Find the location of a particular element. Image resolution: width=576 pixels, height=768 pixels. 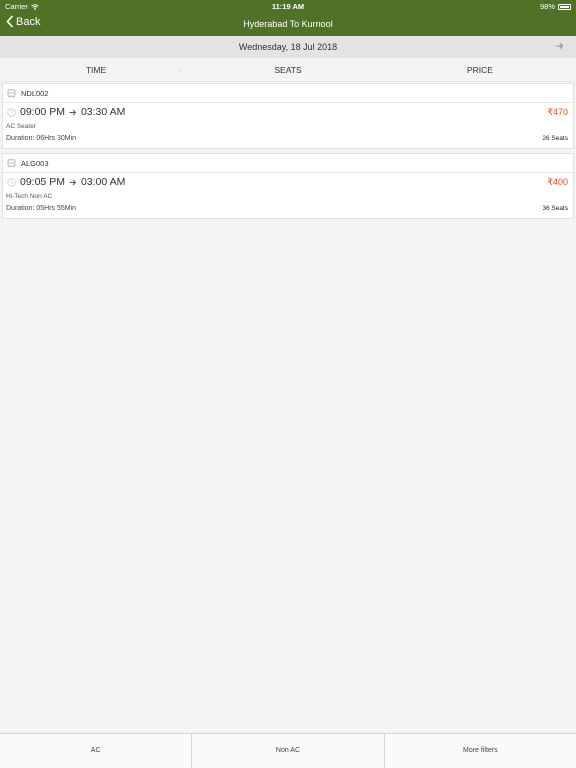

sort-price-tab: PRICE is located at coordinates (480, 69).